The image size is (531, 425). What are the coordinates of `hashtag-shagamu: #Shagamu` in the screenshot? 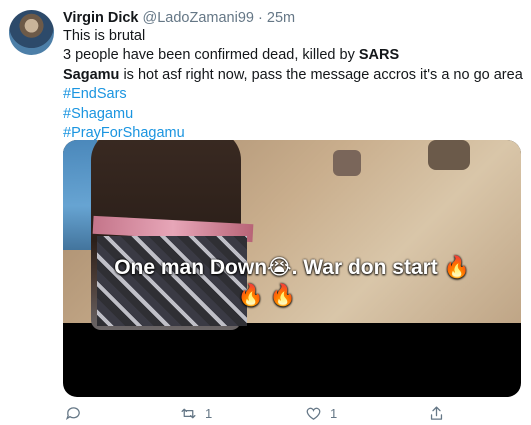 It's located at (290, 114).